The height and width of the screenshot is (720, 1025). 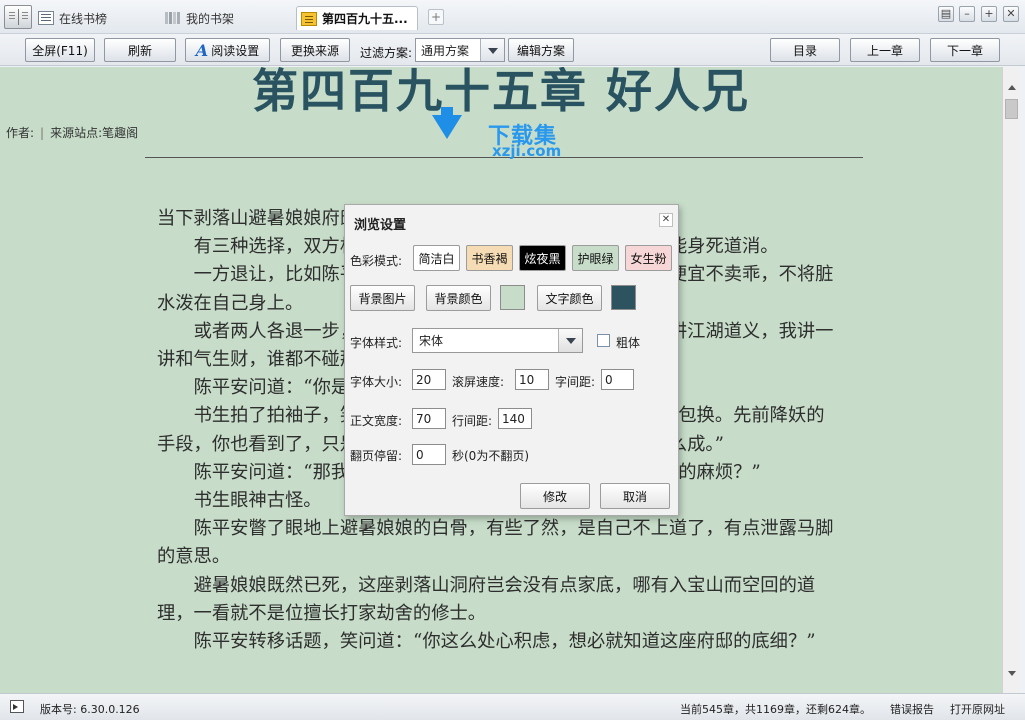 I want to click on tab-bookshelf: 我的书架, so click(x=225, y=18).